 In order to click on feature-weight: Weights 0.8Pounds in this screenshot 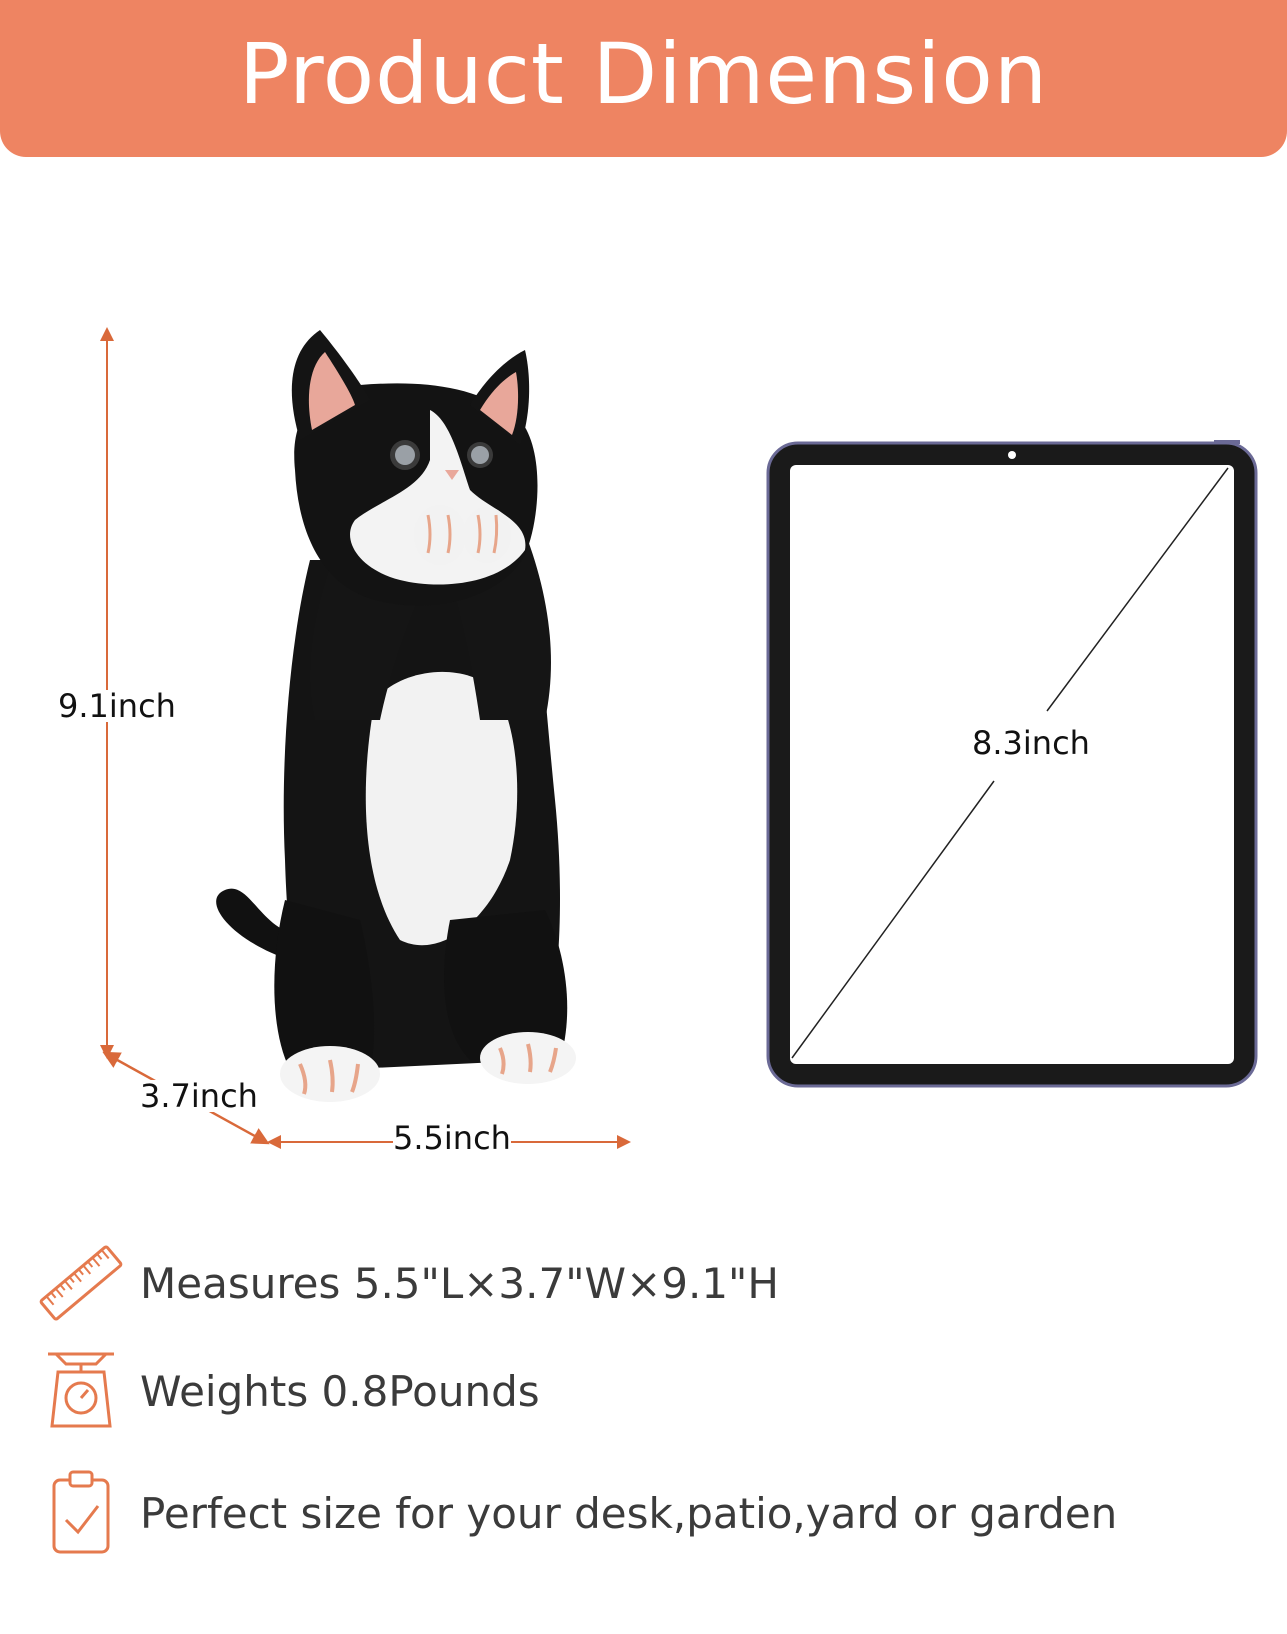, I will do `click(288, 1391)`.